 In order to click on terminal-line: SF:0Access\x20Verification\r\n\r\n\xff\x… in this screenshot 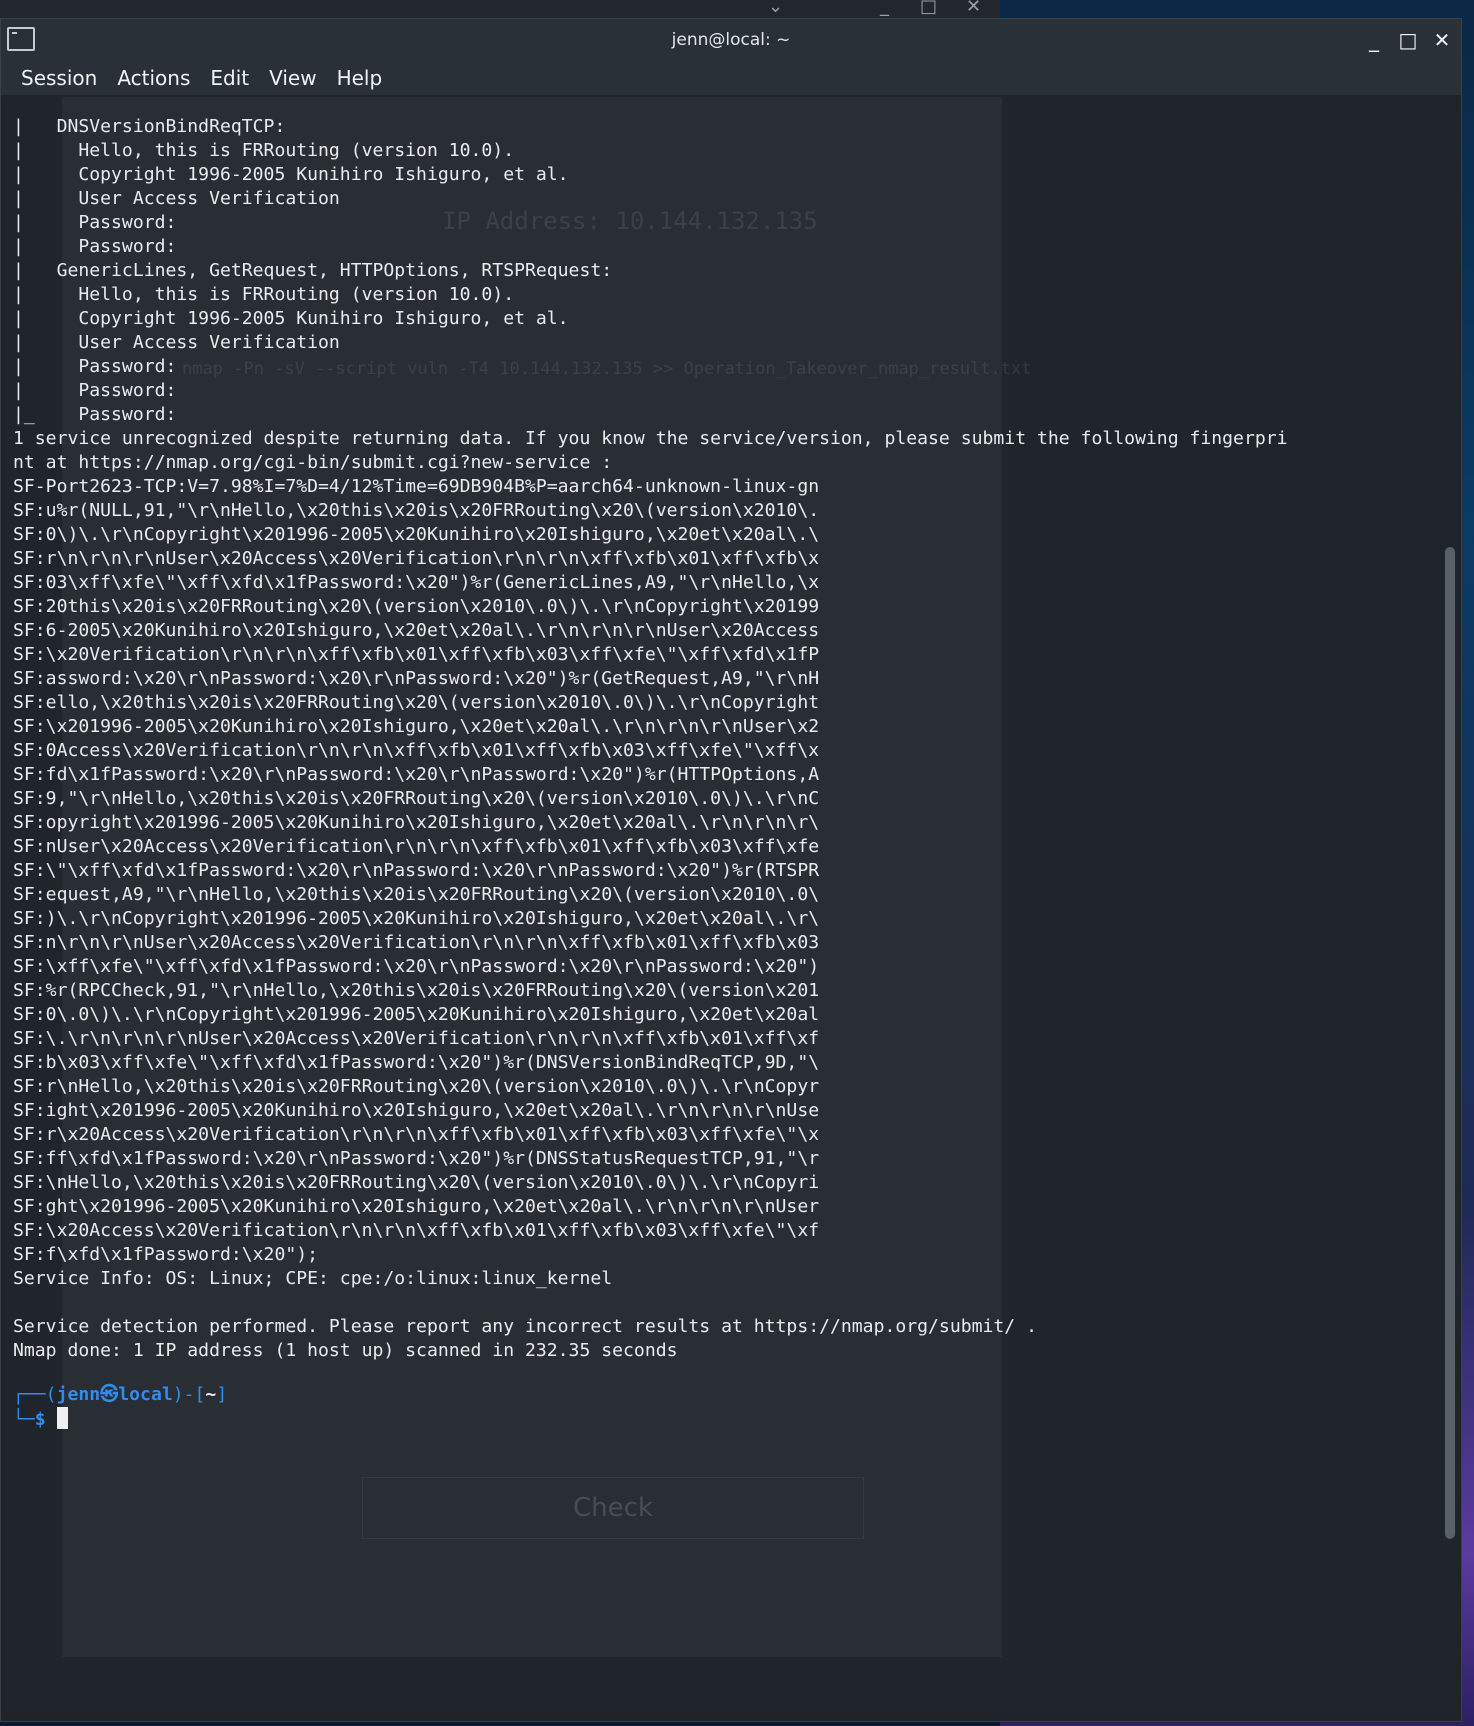, I will do `click(416, 750)`.